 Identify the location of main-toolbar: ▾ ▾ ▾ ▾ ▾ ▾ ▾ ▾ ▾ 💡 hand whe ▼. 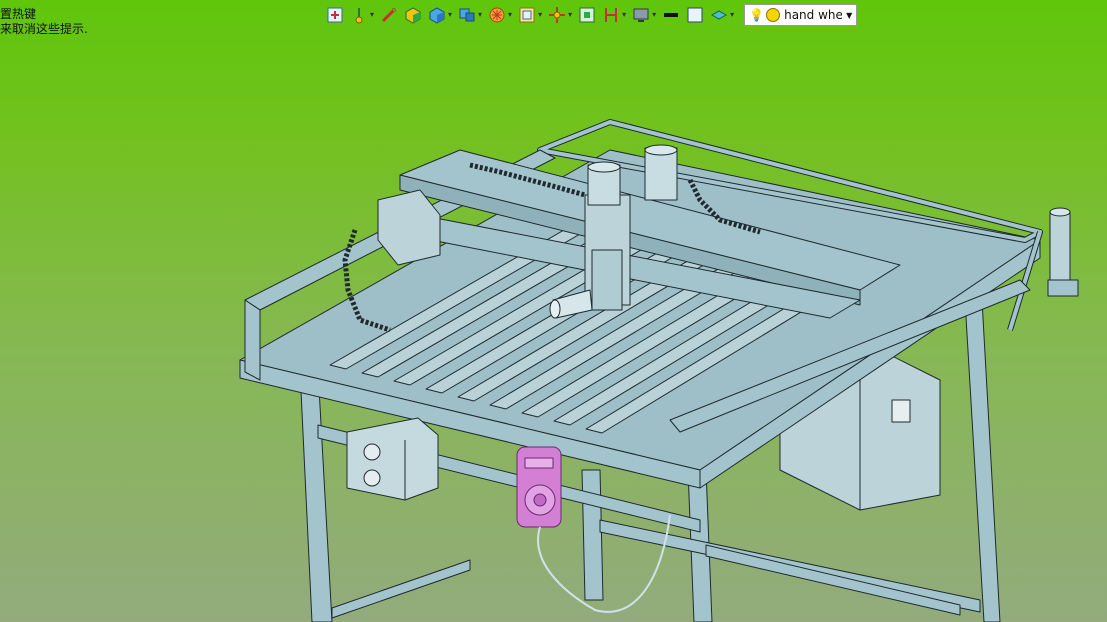
(592, 15).